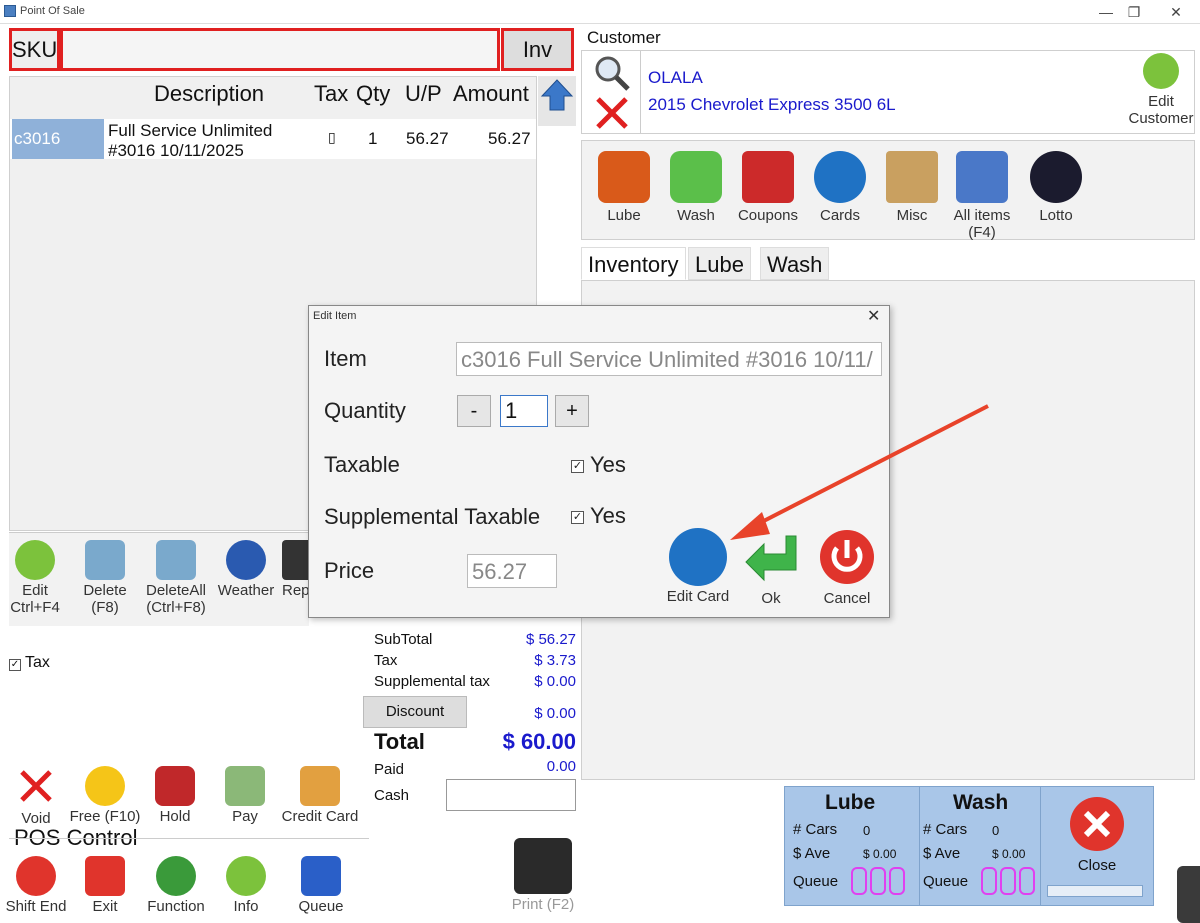 This screenshot has height=923, width=1200. Describe the element at coordinates (321, 876) in the screenshot. I see `queue-people-icon` at that location.